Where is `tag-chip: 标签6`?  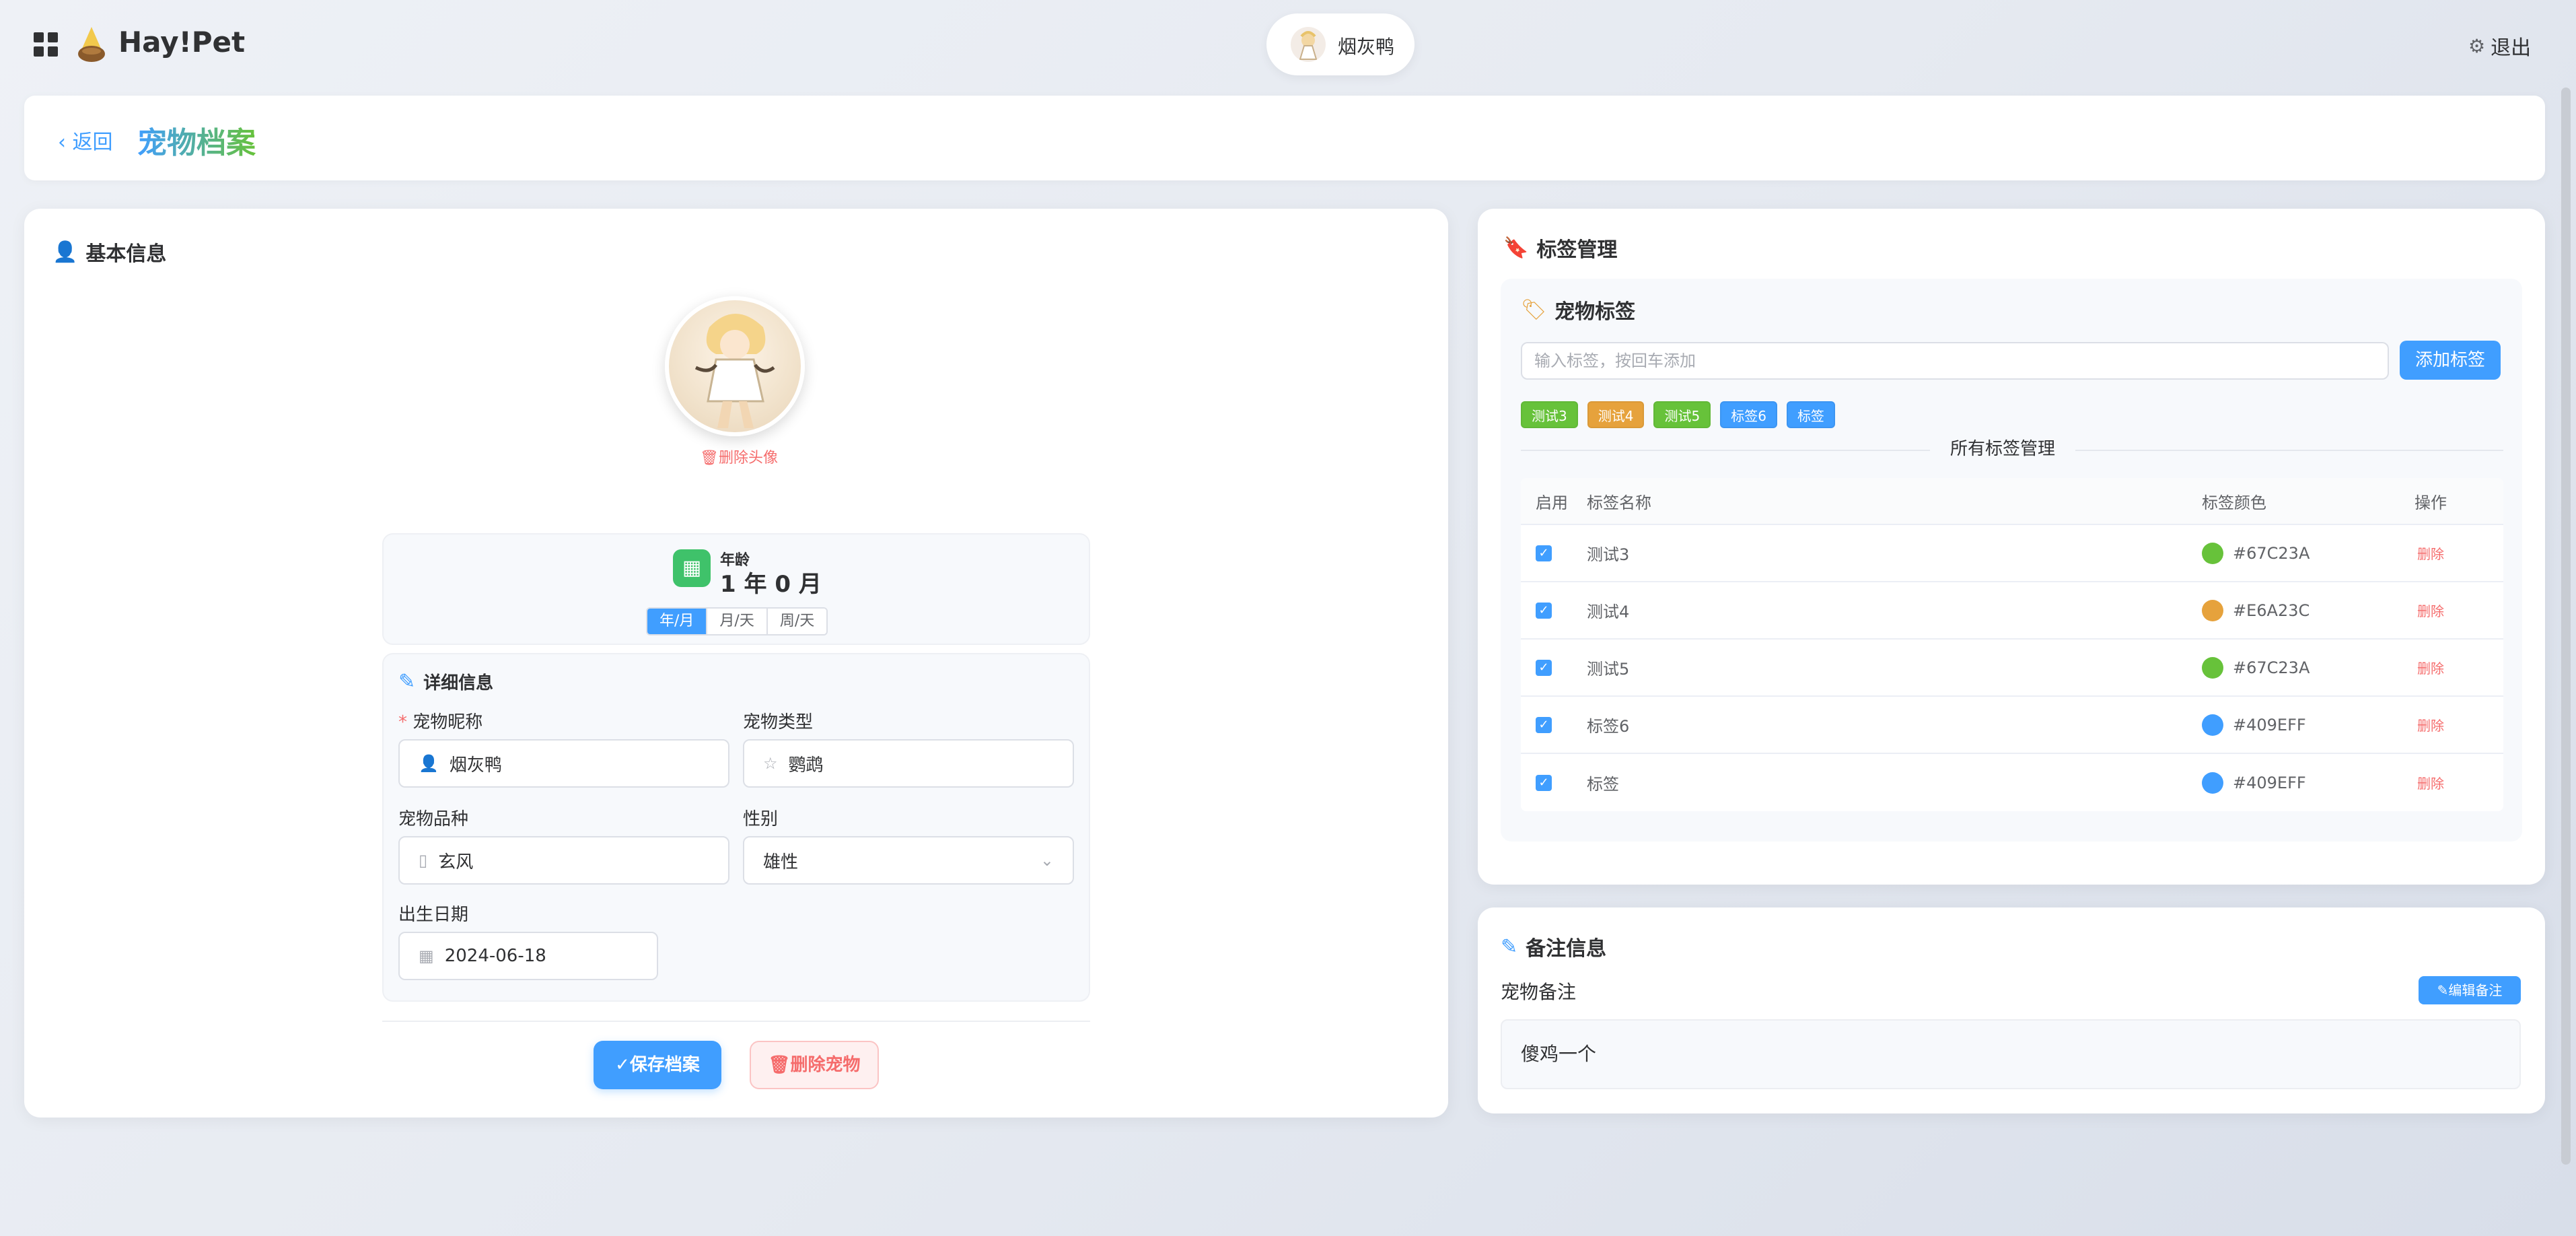 tag-chip: 标签6 is located at coordinates (1749, 415).